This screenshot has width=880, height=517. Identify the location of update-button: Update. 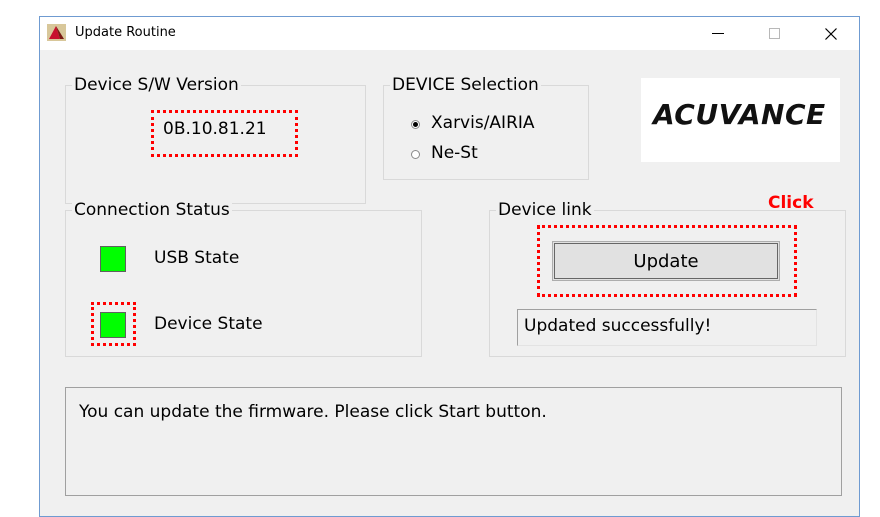
(666, 261).